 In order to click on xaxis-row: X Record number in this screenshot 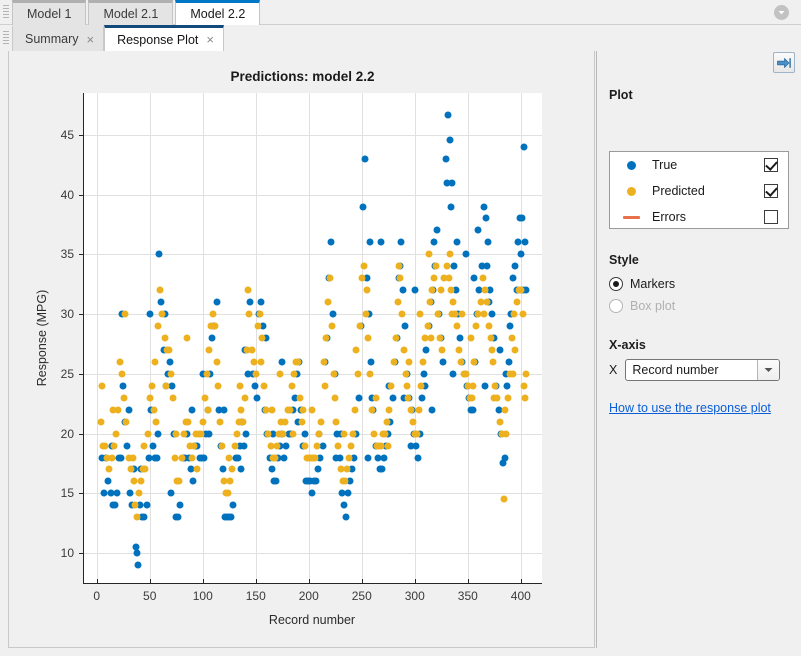, I will do `click(695, 370)`.